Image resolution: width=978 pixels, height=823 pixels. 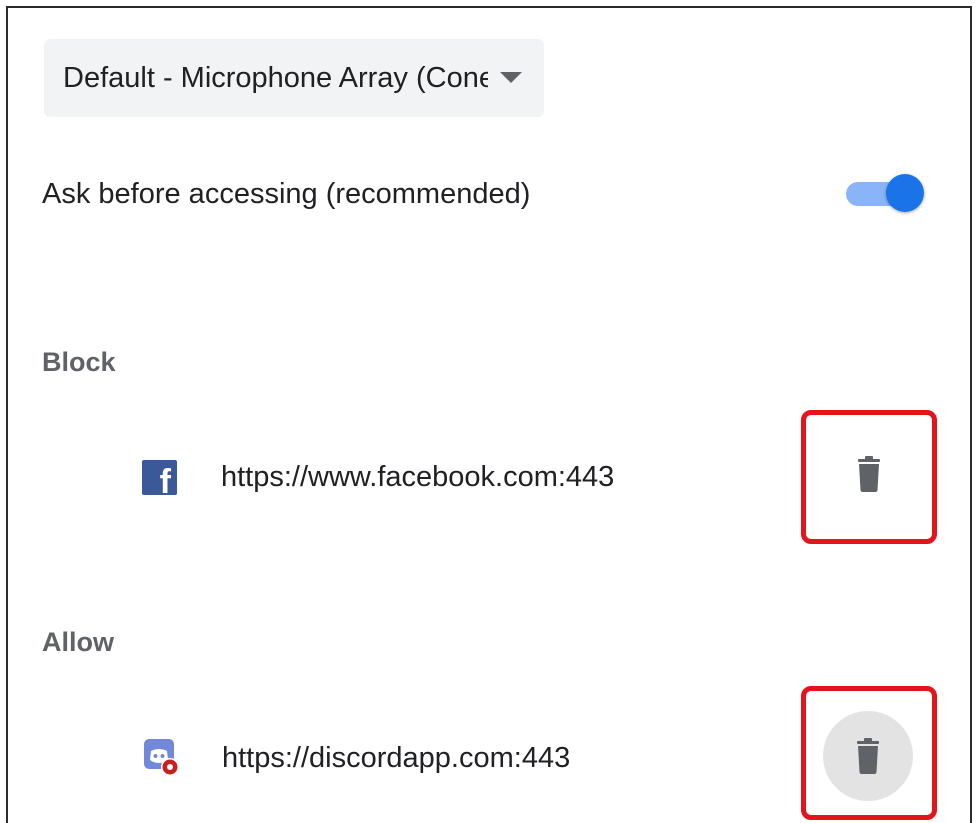 I want to click on ask-before-accessing-label: Ask before accessing (recommended), so click(x=286, y=194).